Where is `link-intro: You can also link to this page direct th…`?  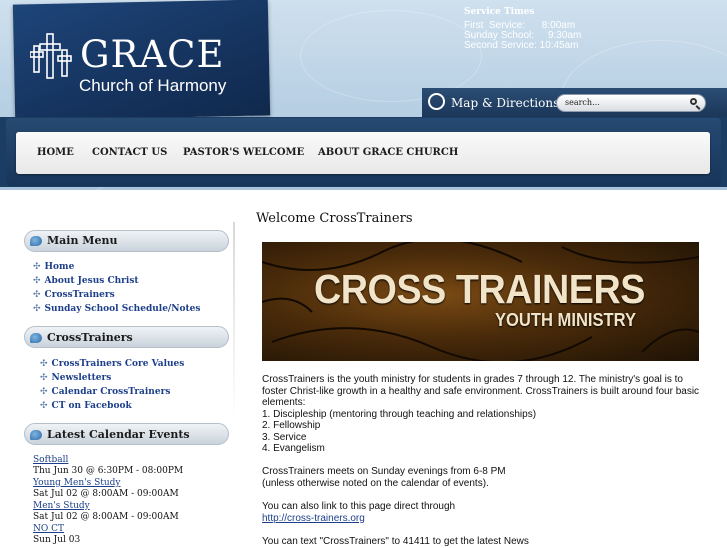 link-intro: You can also link to this page direct th… is located at coordinates (359, 506).